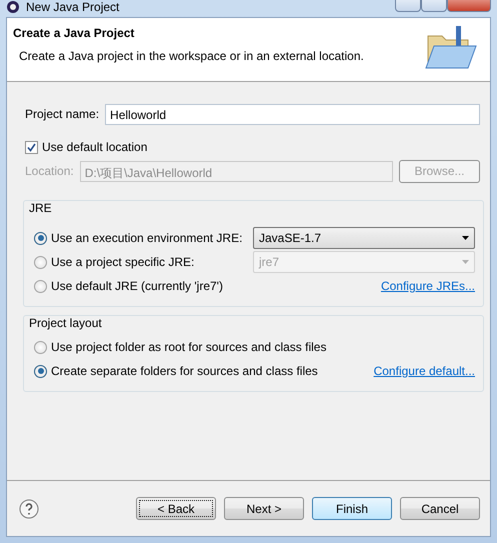 This screenshot has width=497, height=543. What do you see at coordinates (408, 6) in the screenshot?
I see `minimize-button` at bounding box center [408, 6].